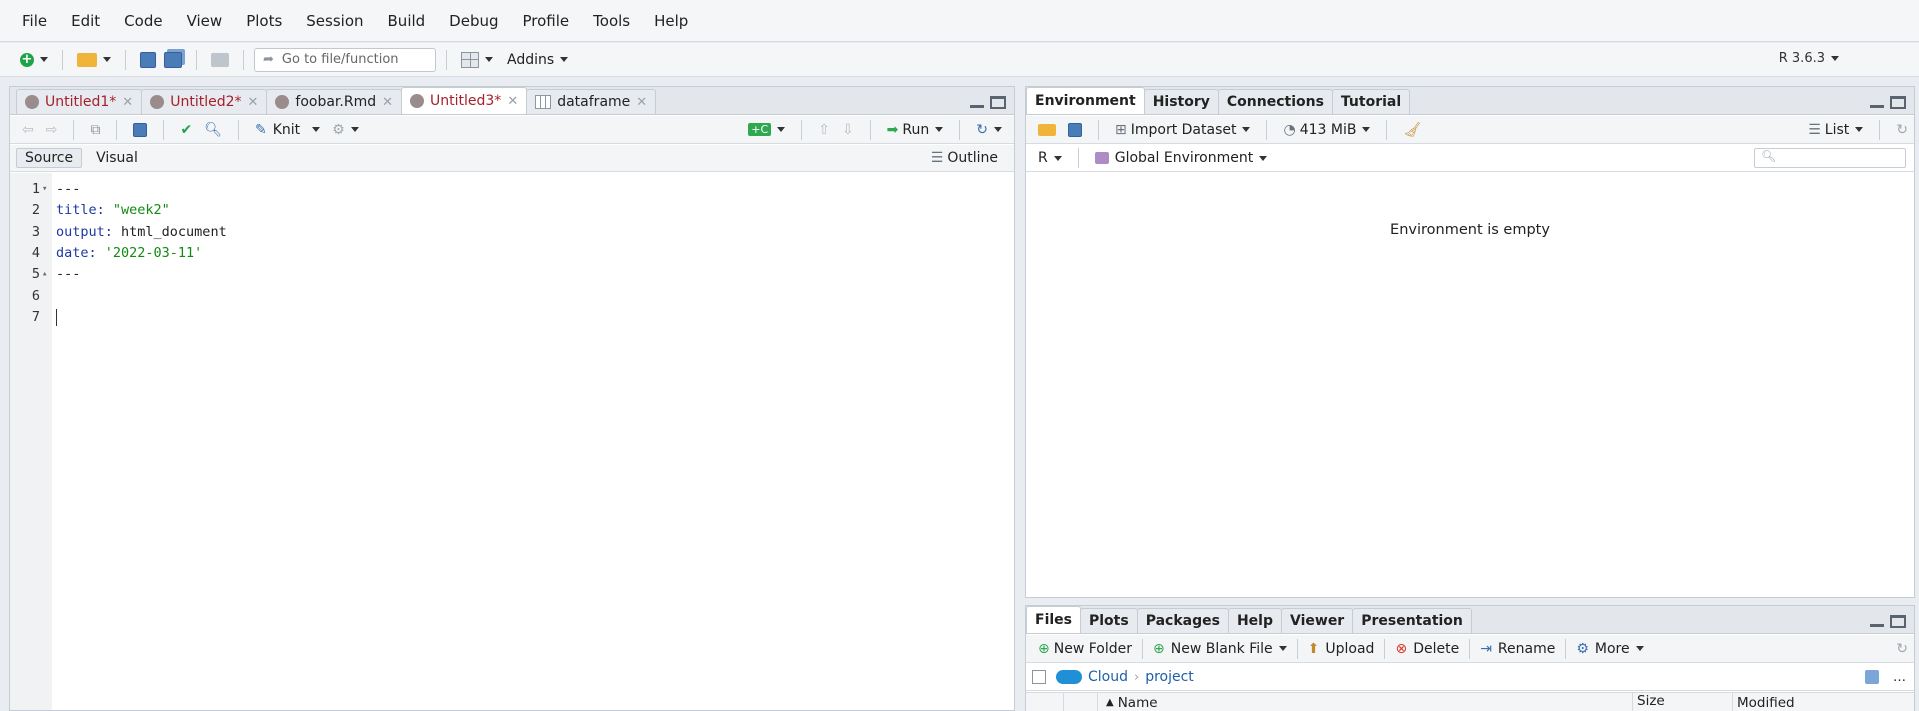 The image size is (1919, 711). Describe the element at coordinates (1486, 648) in the screenshot. I see `rename-icon: ⇥` at that location.